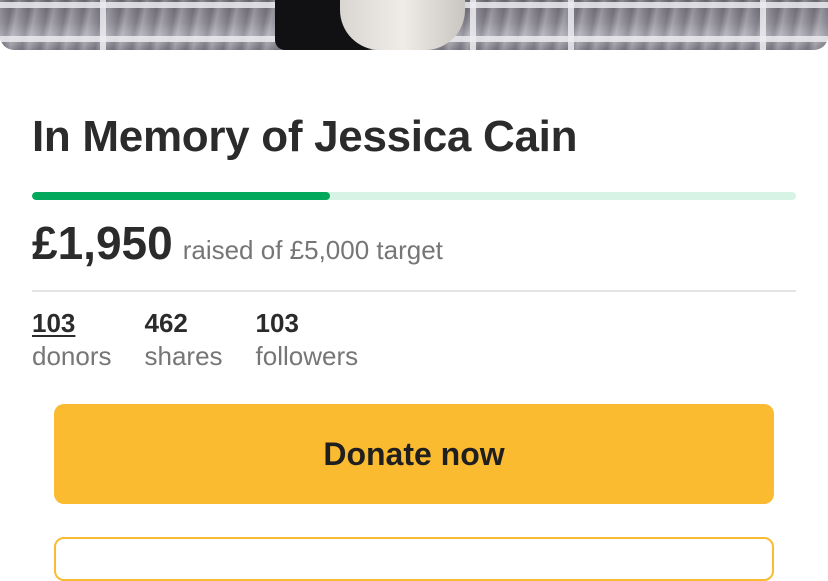 Image resolution: width=828 pixels, height=581 pixels. Describe the element at coordinates (183, 356) in the screenshot. I see `shares-label: shares` at that location.